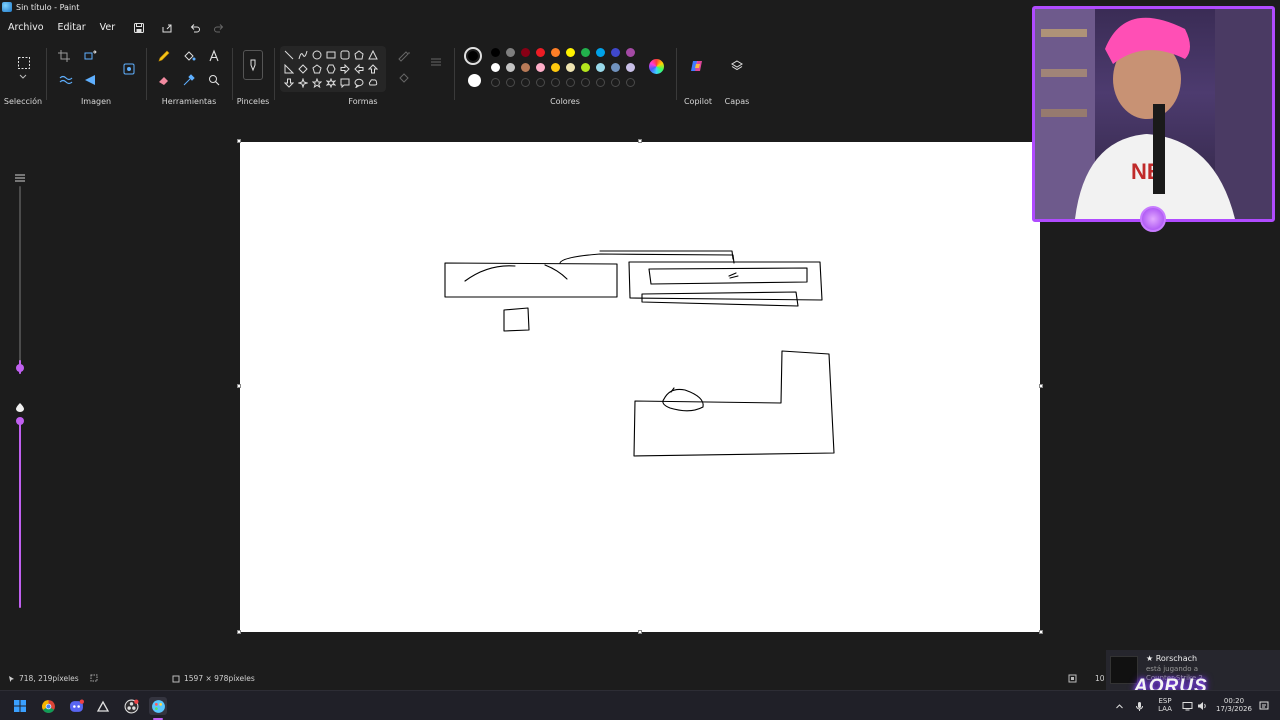 This screenshot has height=720, width=1280. What do you see at coordinates (1119, 706) in the screenshot?
I see `tray-chevron-icon` at bounding box center [1119, 706].